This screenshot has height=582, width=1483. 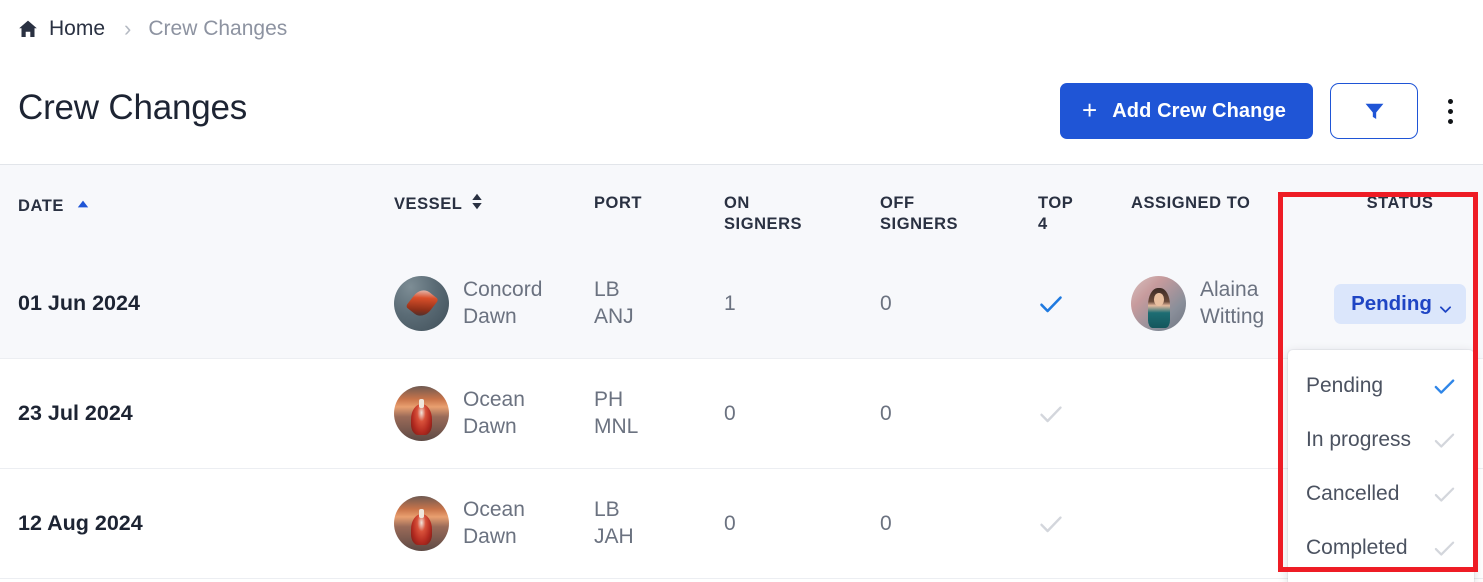 I want to click on avatar, so click(x=1158, y=303).